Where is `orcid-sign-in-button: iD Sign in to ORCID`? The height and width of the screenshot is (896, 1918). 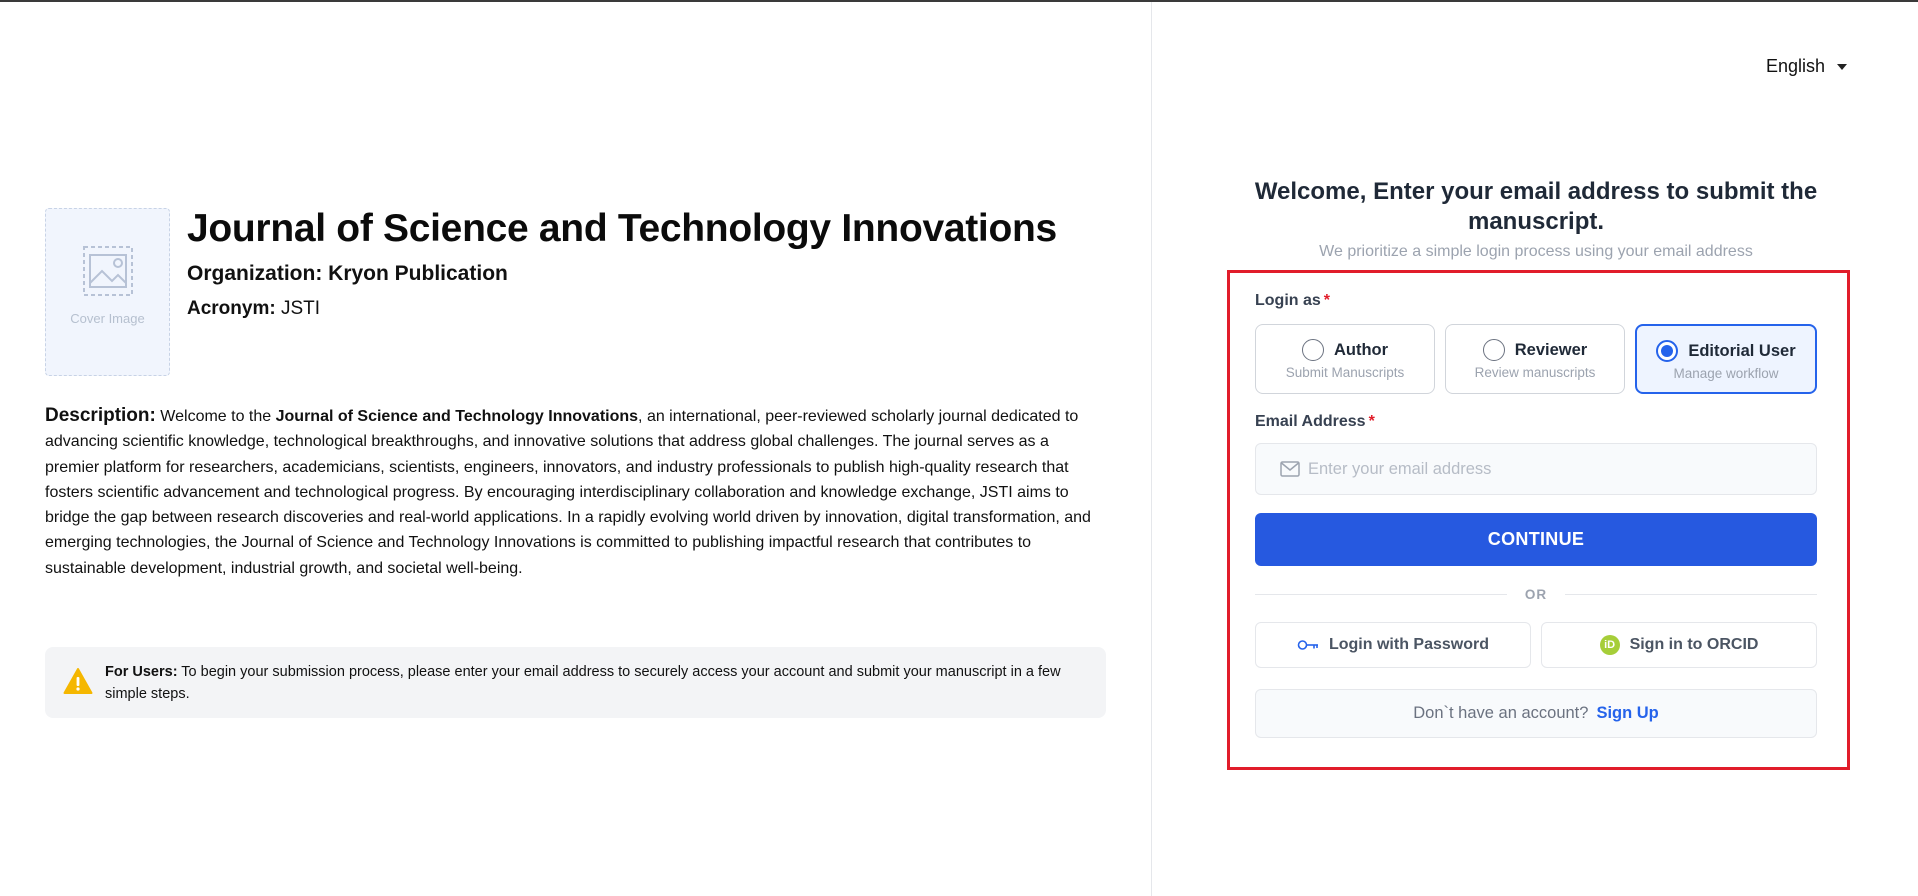 orcid-sign-in-button: iD Sign in to ORCID is located at coordinates (1679, 645).